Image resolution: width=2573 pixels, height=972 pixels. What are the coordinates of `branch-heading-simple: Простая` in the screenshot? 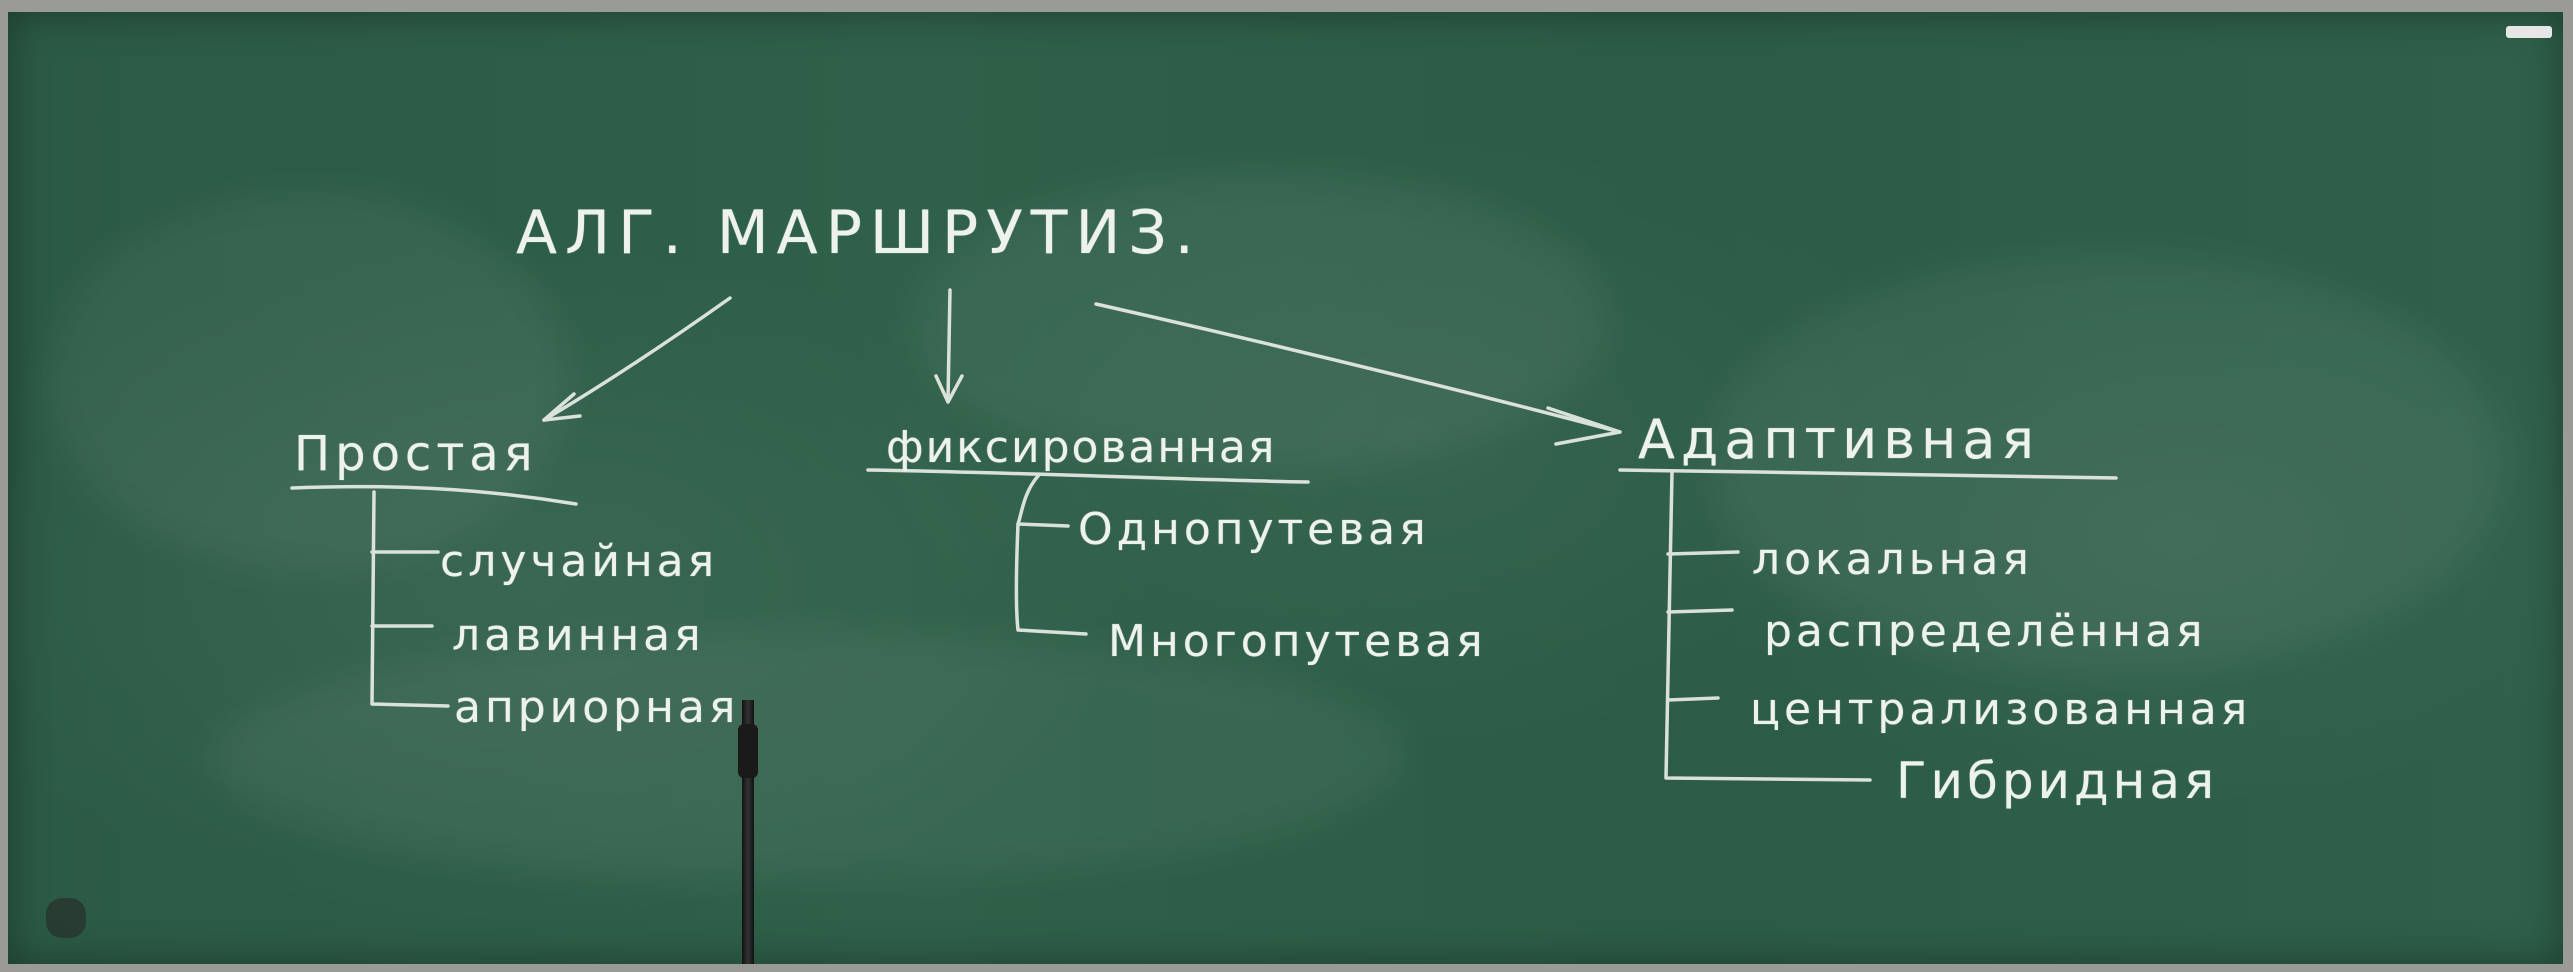 It's located at (416, 454).